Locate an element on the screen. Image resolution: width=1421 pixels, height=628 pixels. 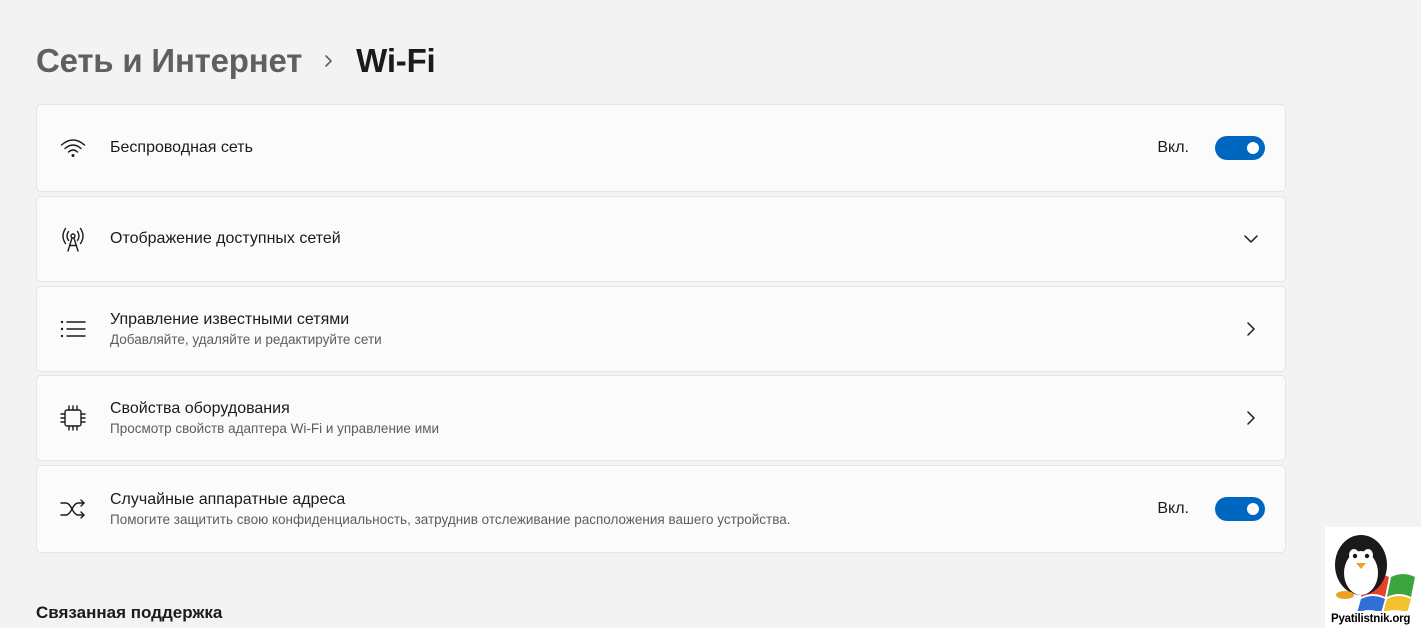
related-support-heading: Связанная поддержка is located at coordinates (129, 612).